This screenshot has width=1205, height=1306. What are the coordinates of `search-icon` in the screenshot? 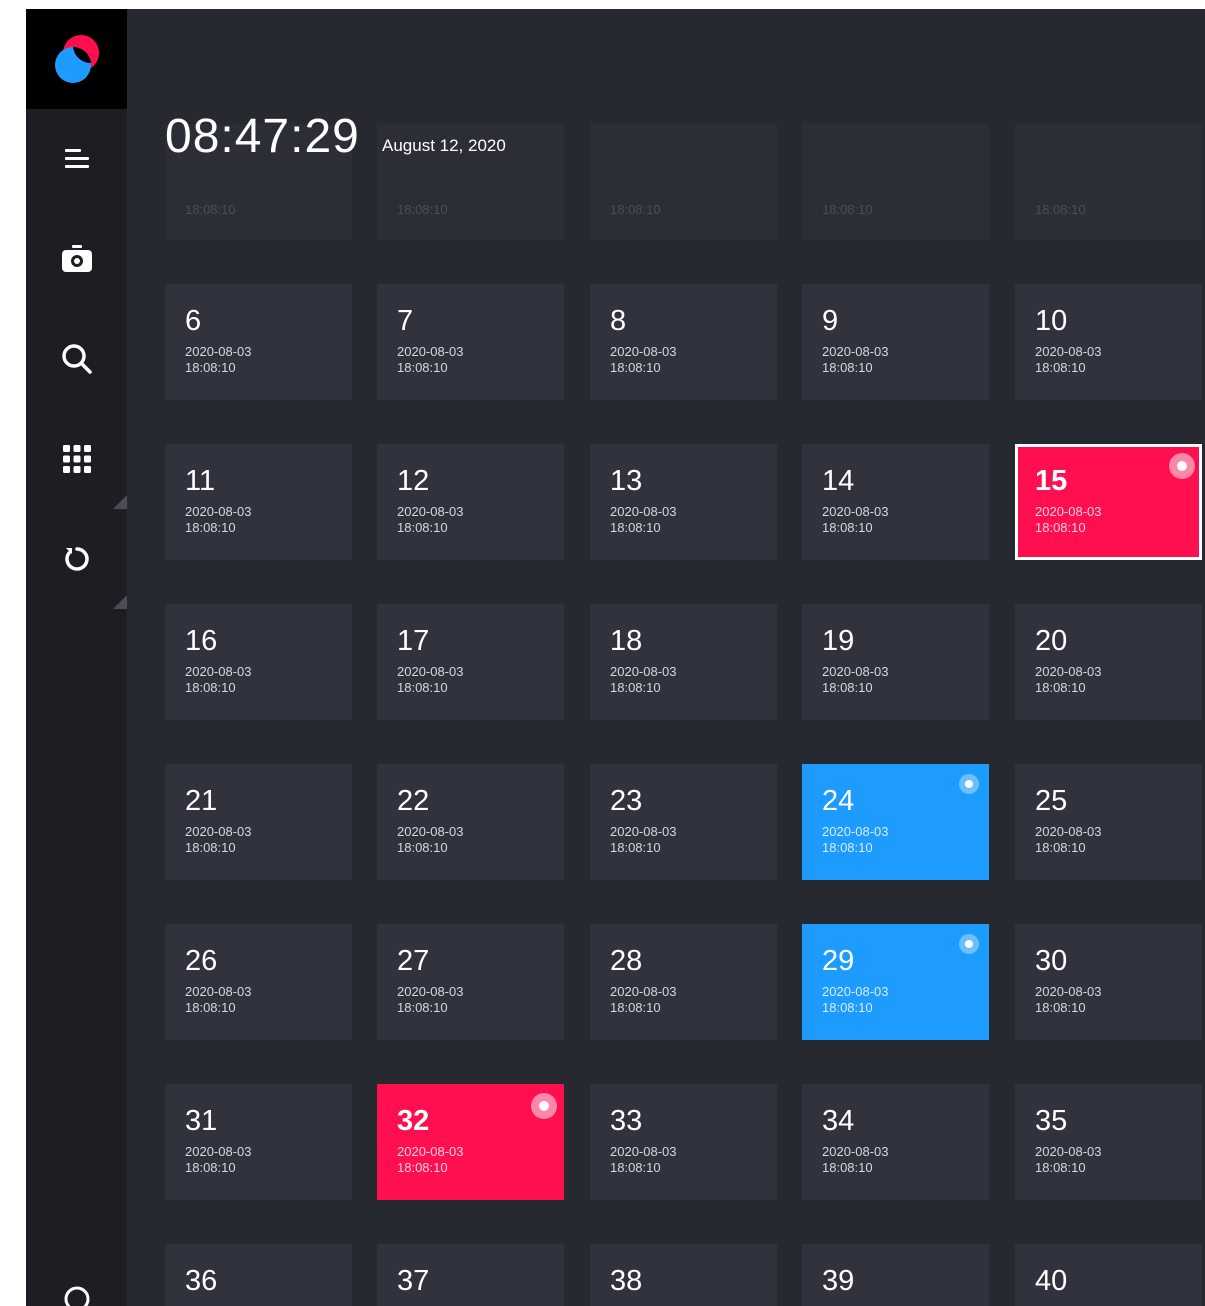 It's located at (76, 359).